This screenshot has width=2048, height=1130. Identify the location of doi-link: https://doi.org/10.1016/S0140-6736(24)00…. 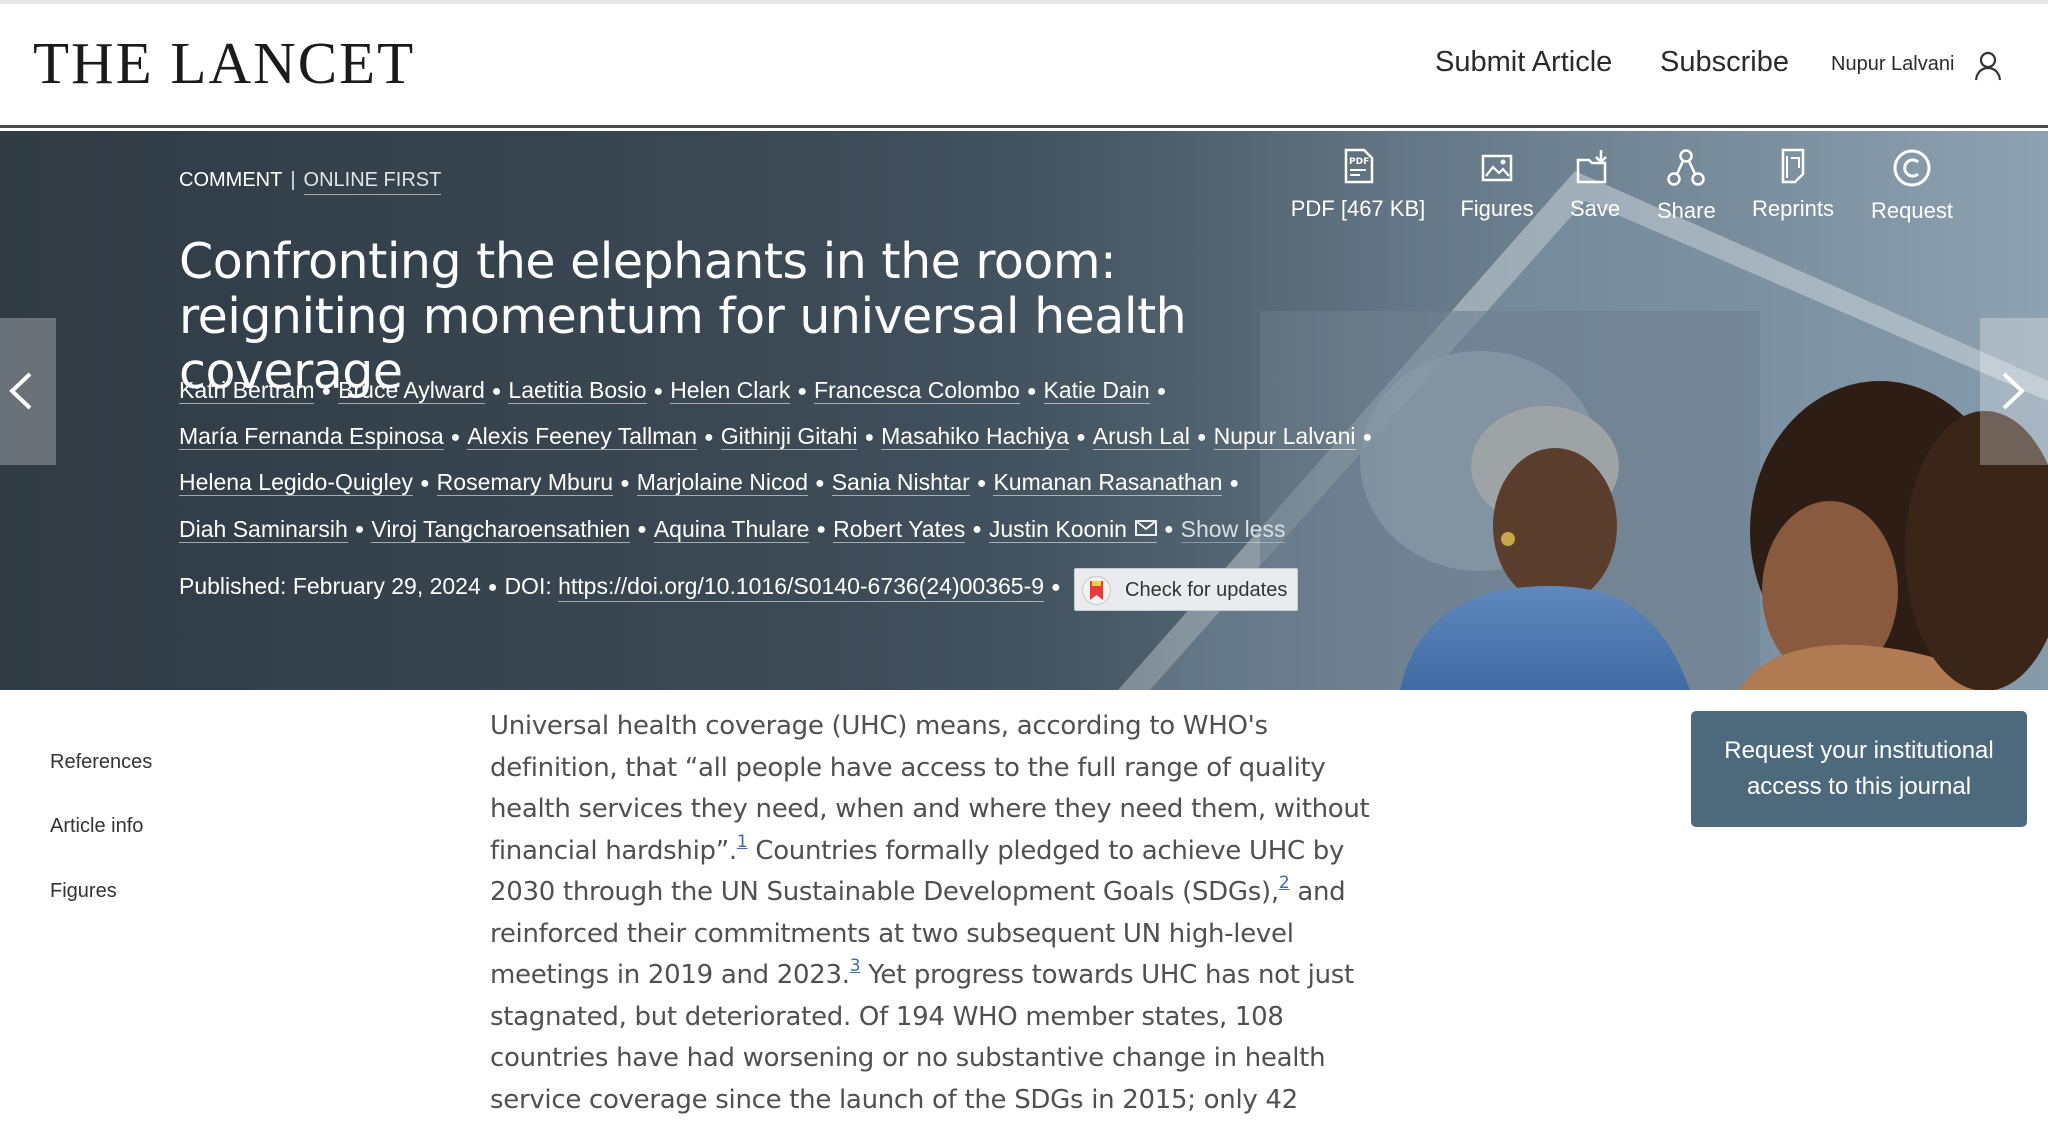
(801, 587).